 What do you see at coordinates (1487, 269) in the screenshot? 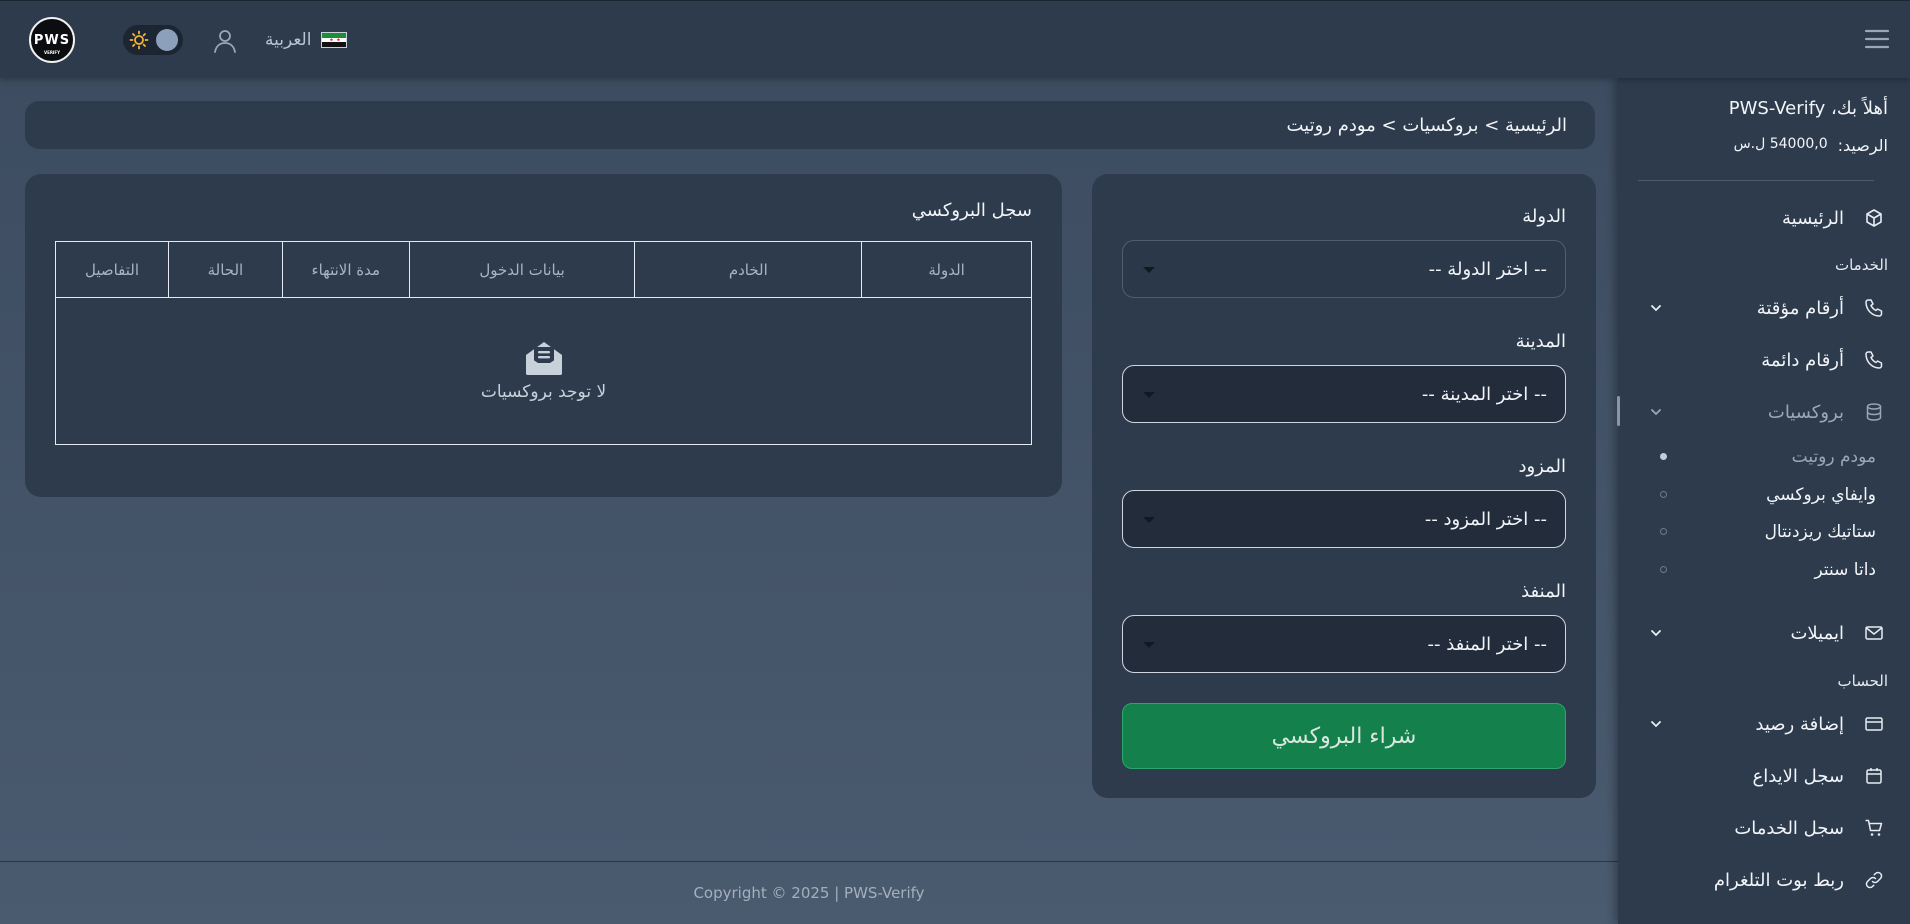
I see `country-select-value: -- اختر الدولة --` at bounding box center [1487, 269].